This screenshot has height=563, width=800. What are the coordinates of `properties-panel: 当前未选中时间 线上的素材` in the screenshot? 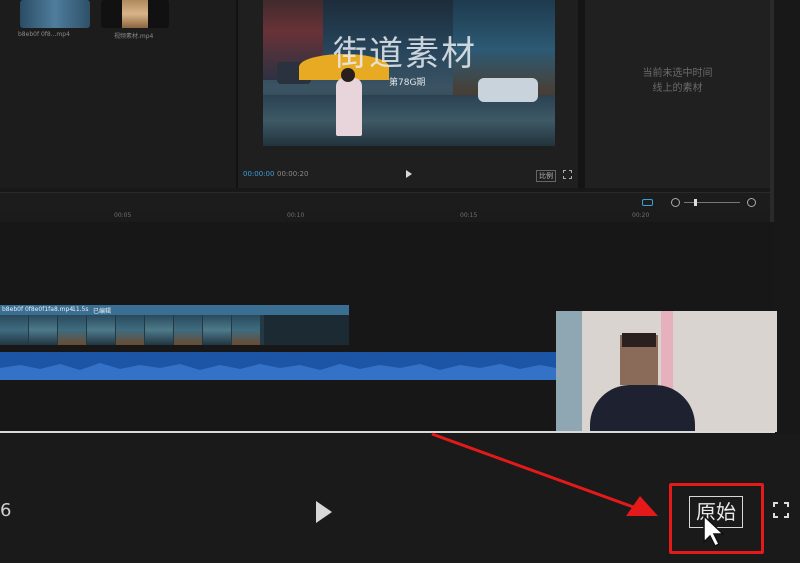 It's located at (677, 94).